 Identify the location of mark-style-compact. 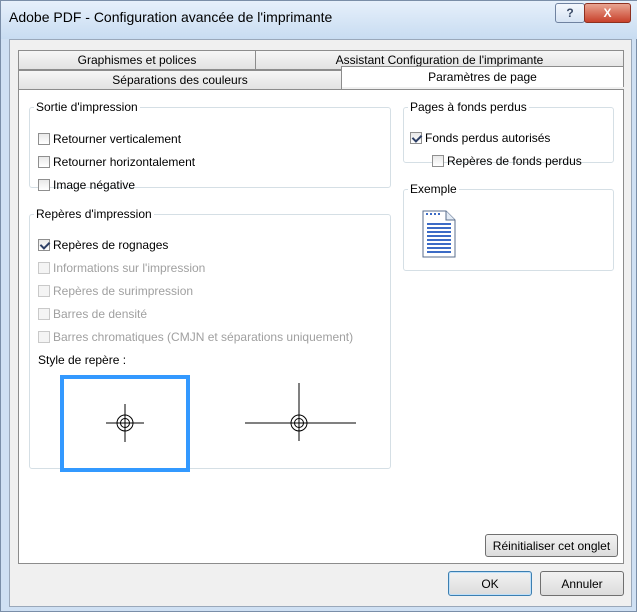
(125, 423).